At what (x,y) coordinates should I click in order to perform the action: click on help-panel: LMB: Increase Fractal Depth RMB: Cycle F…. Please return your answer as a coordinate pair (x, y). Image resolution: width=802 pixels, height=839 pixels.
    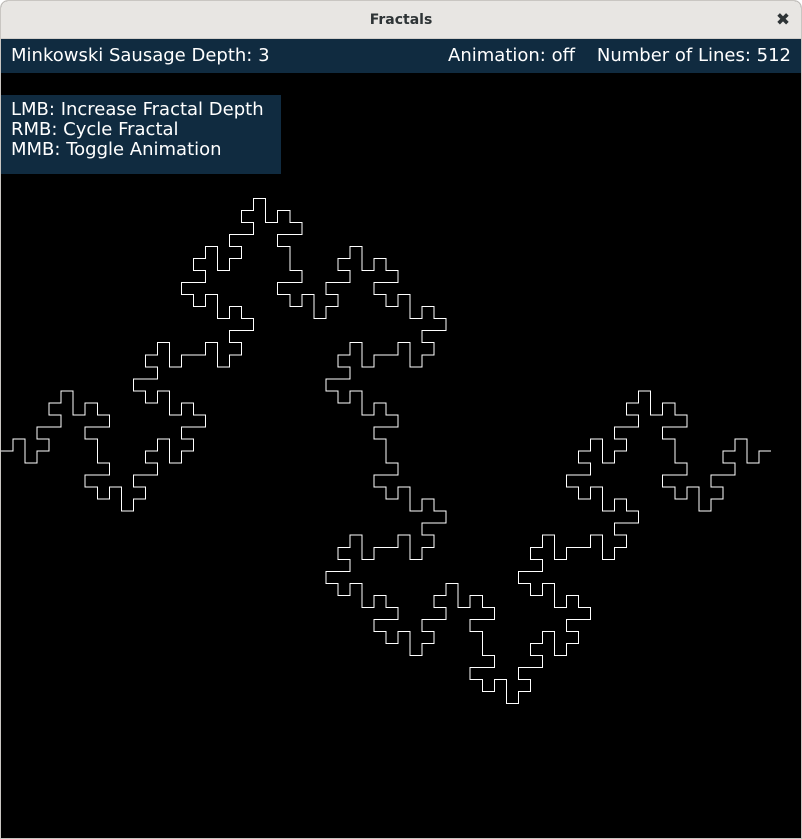
    Looking at the image, I should click on (141, 134).